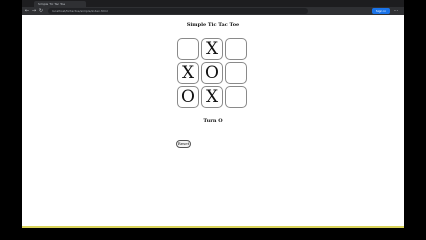  I want to click on page-title: Simple Tic Tac Toe, so click(213, 25).